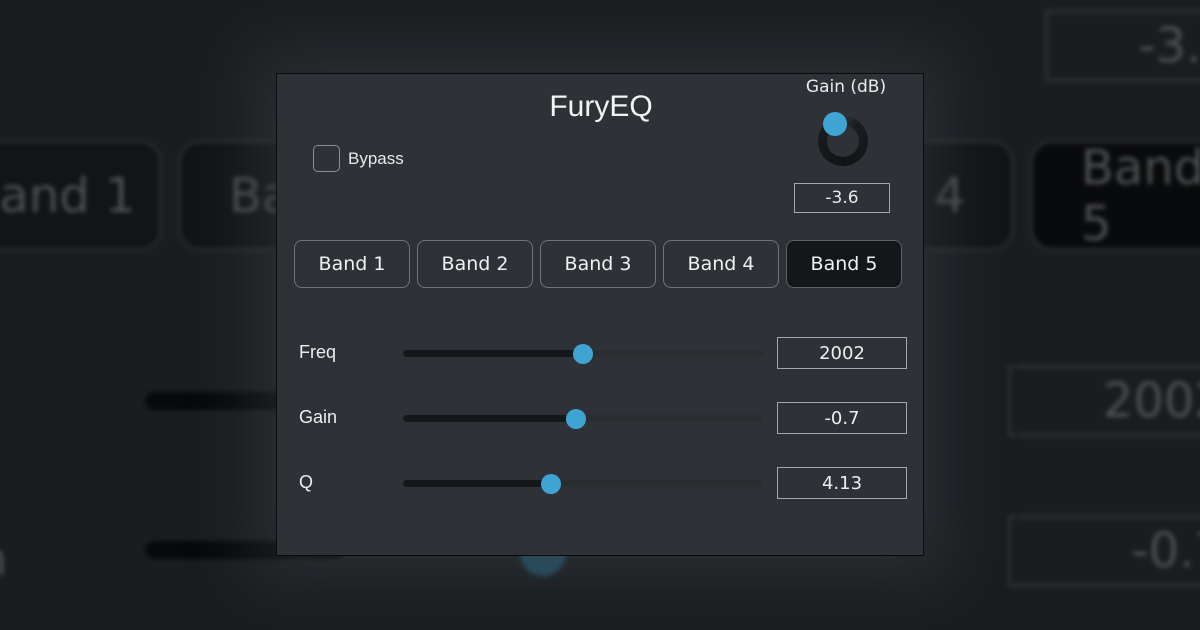 The image size is (1200, 630). What do you see at coordinates (721, 264) in the screenshot?
I see `band-4-button: Band 4` at bounding box center [721, 264].